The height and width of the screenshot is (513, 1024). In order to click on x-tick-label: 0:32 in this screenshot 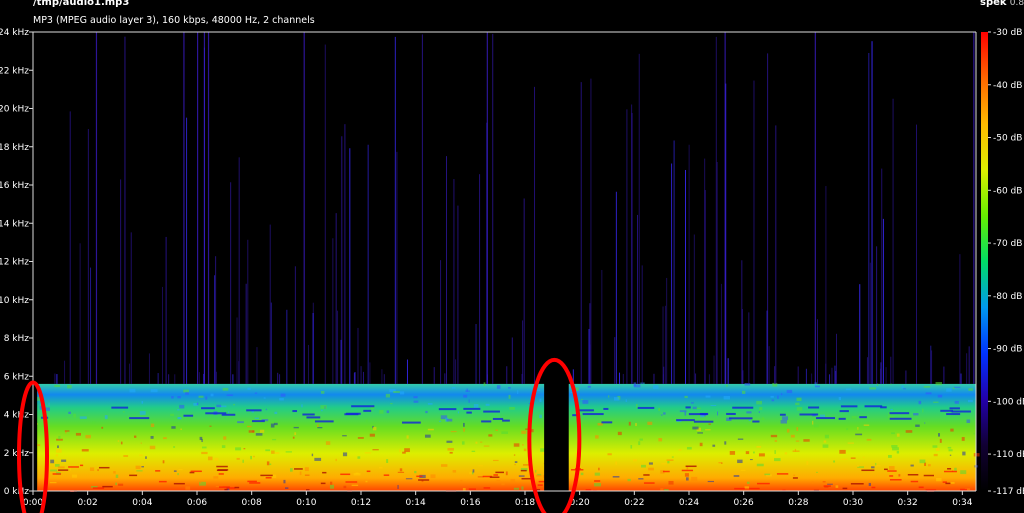, I will do `click(908, 503)`.